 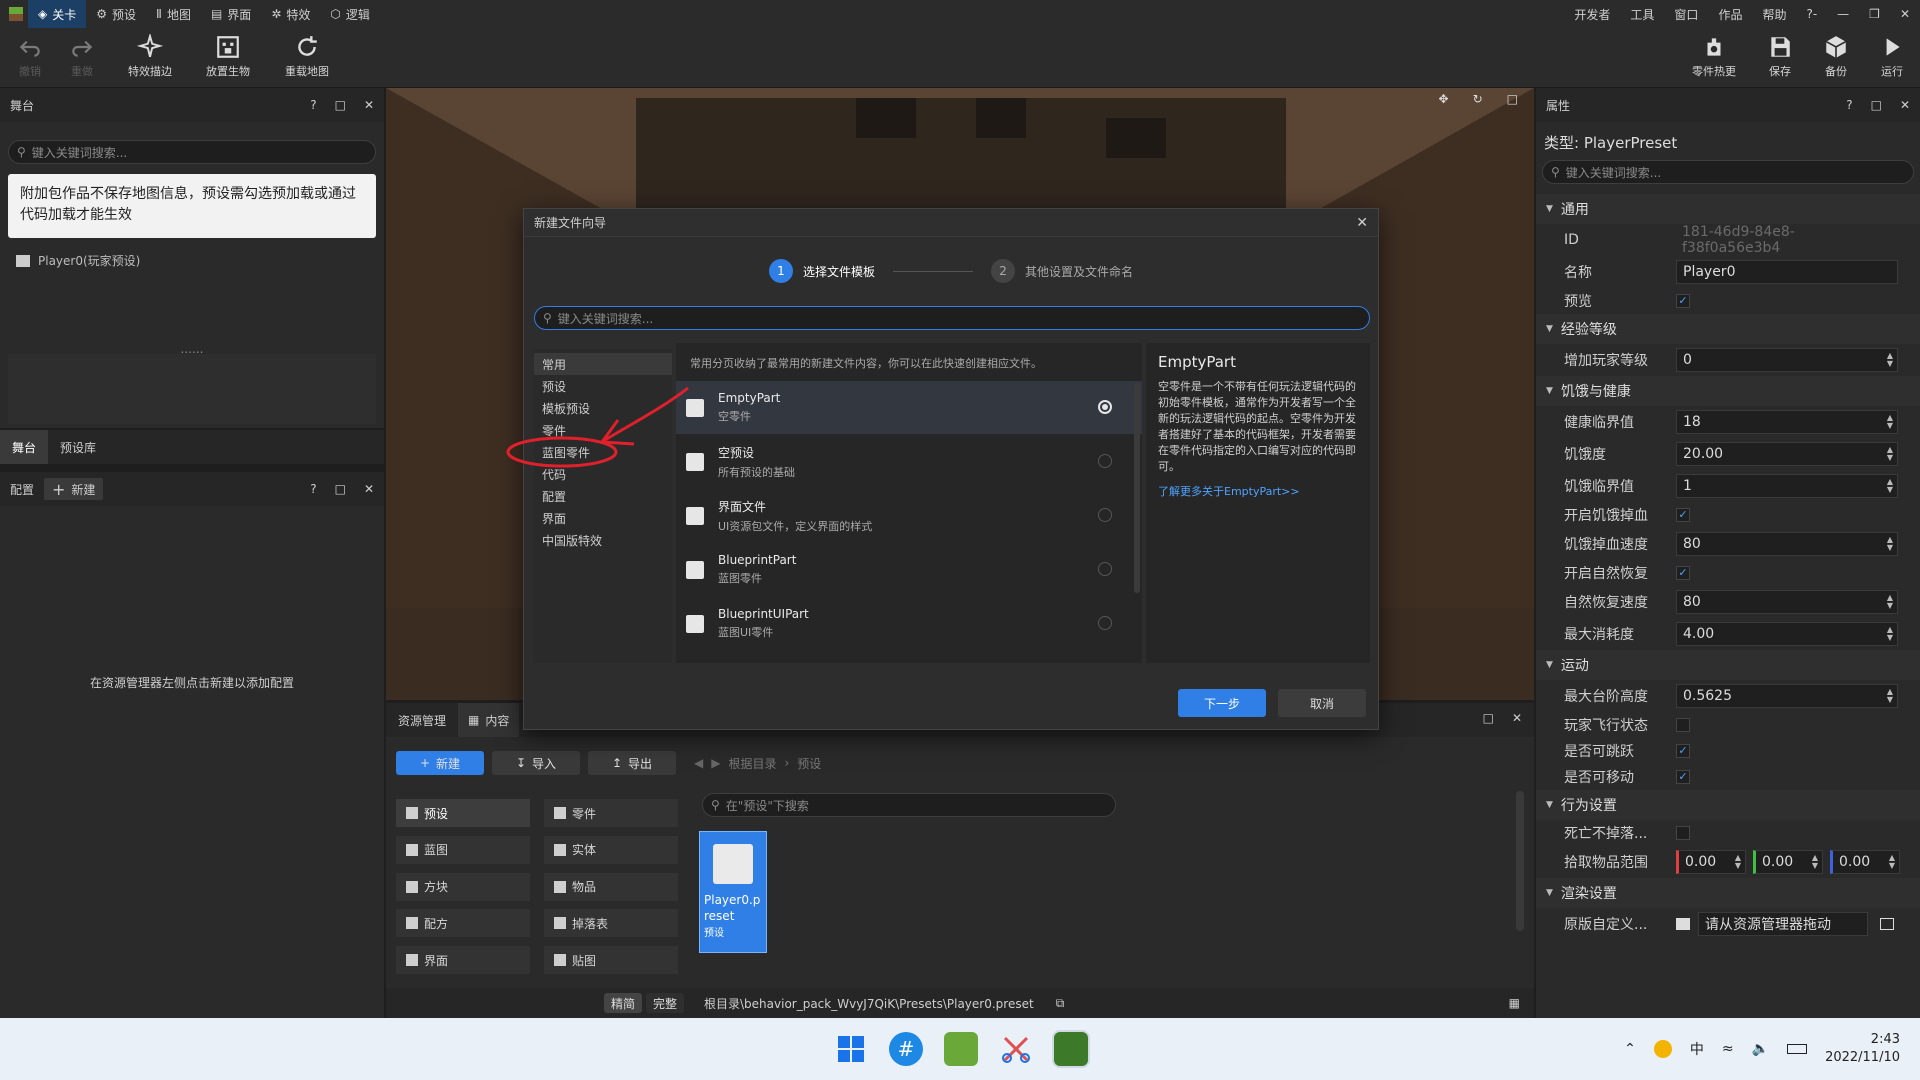 I want to click on template-scrollbar, so click(x=1137, y=488).